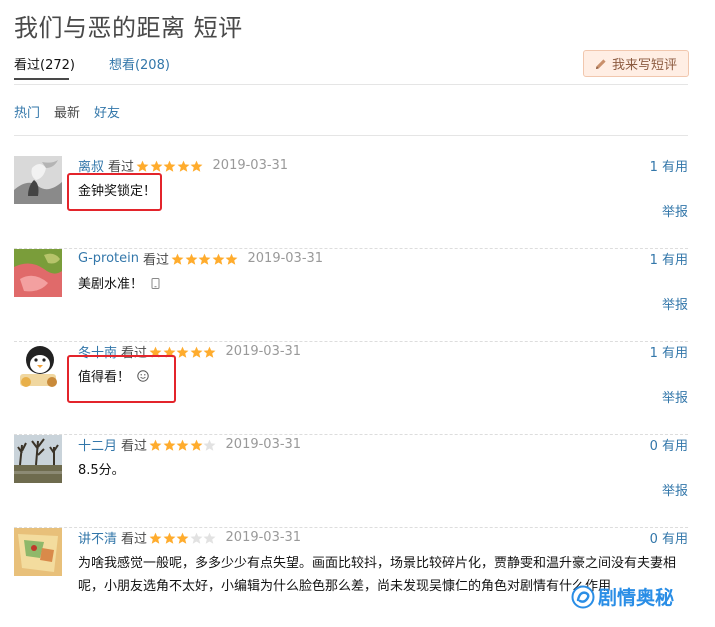 Image resolution: width=715 pixels, height=627 pixels. What do you see at coordinates (636, 598) in the screenshot?
I see `watermark-text: 剧情奥秘` at bounding box center [636, 598].